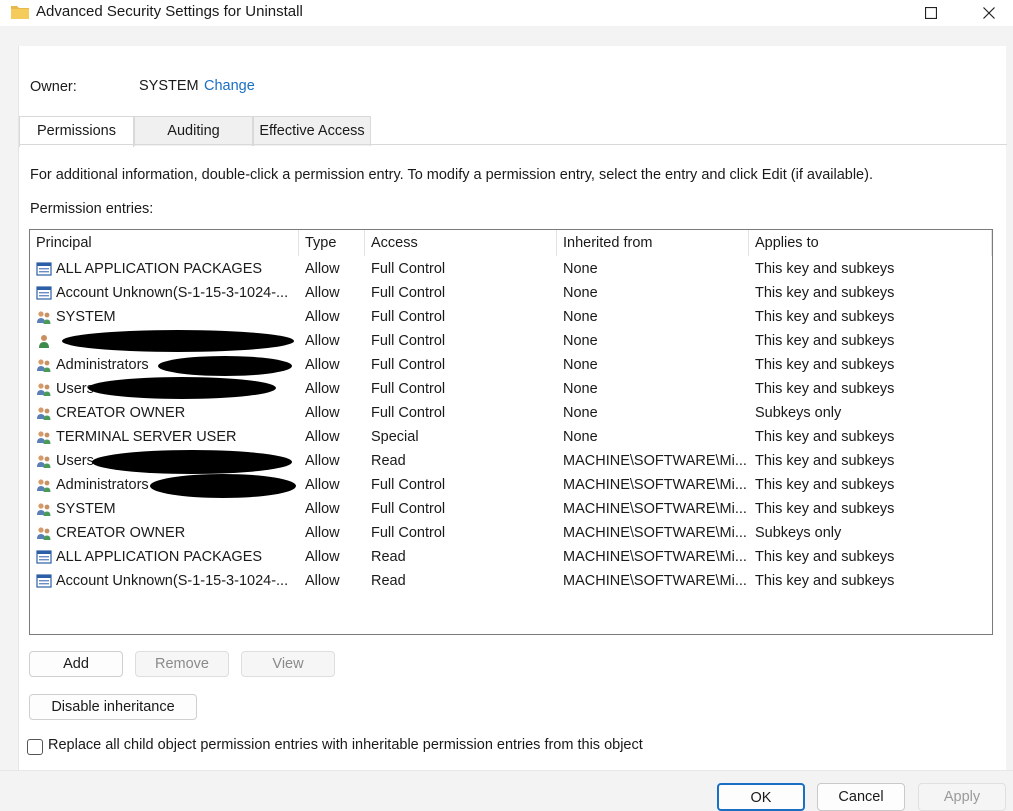 The width and height of the screenshot is (1013, 811). What do you see at coordinates (506, 790) in the screenshot?
I see `dialog-footer: OK Cancel Apply` at bounding box center [506, 790].